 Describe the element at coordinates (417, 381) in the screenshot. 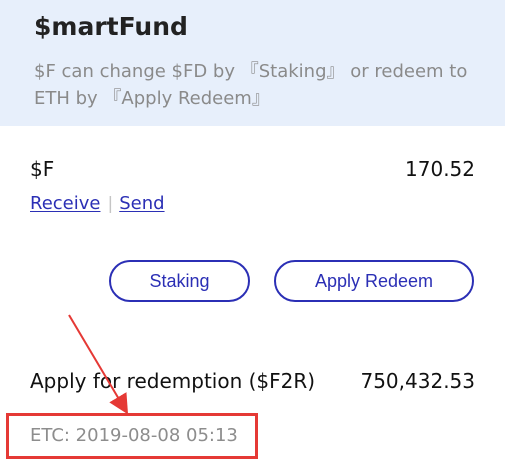

I see `redemption-value: 750,432.53` at that location.